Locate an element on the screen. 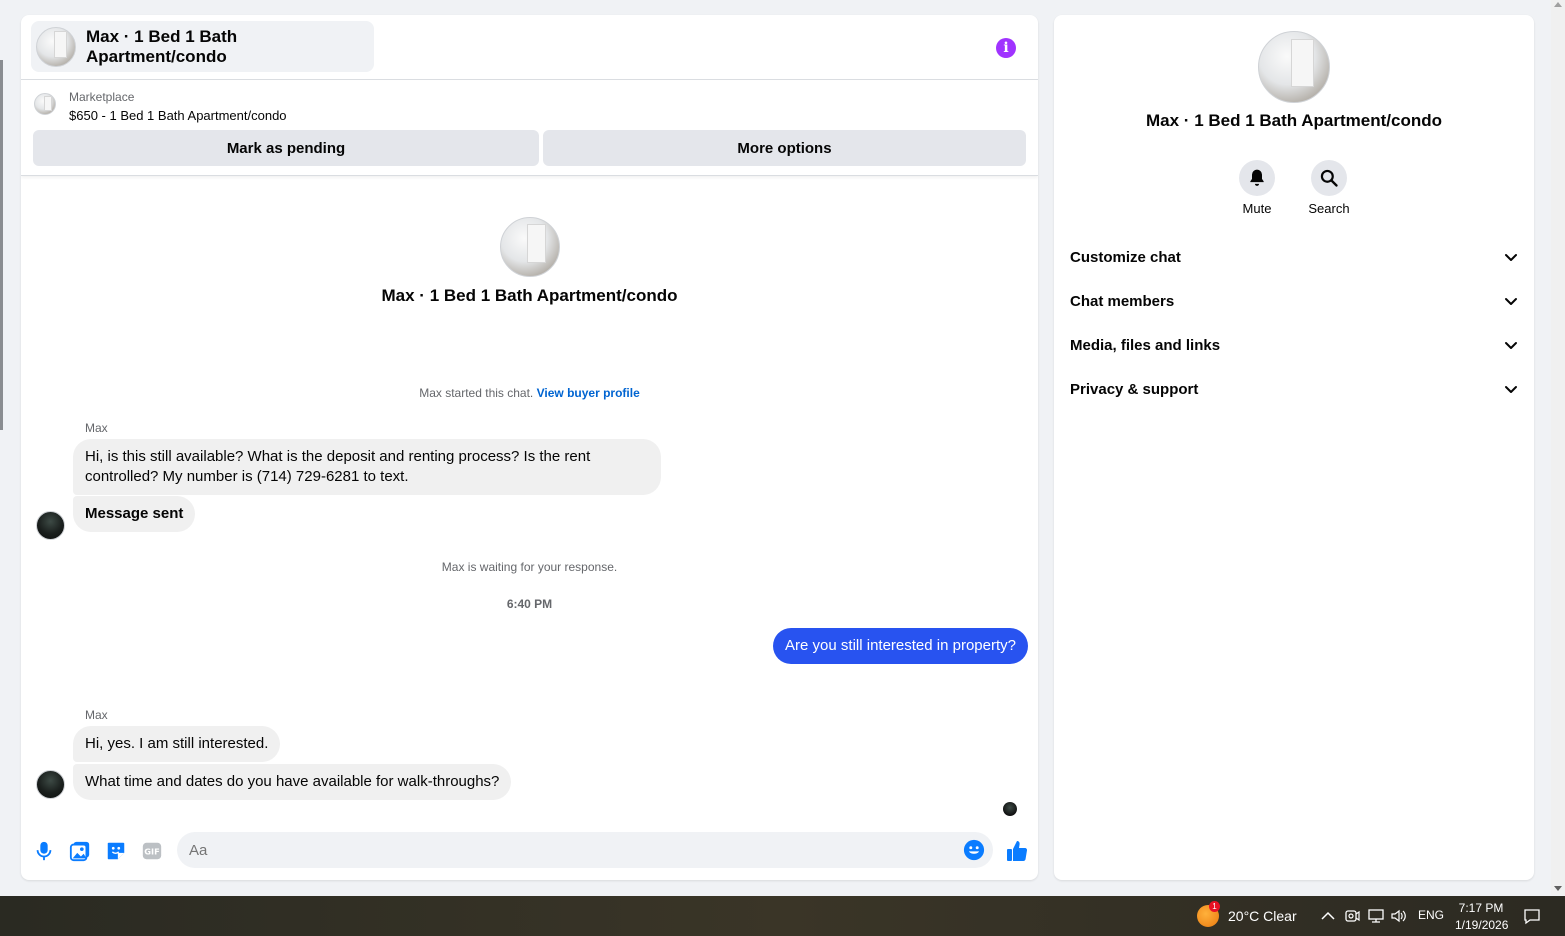  chat-header-profile-button: Max · 1 Bed 1 Bath Apartment/condo is located at coordinates (202, 46).